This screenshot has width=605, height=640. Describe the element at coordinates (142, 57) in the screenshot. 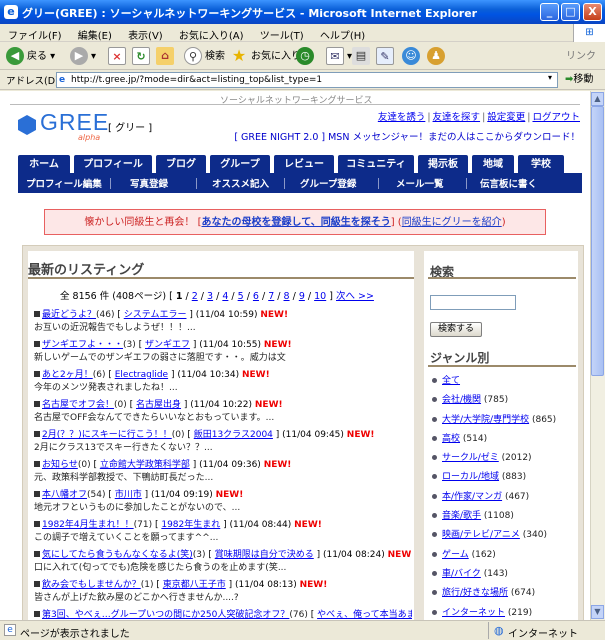

I see `refresh-button: ↻` at that location.